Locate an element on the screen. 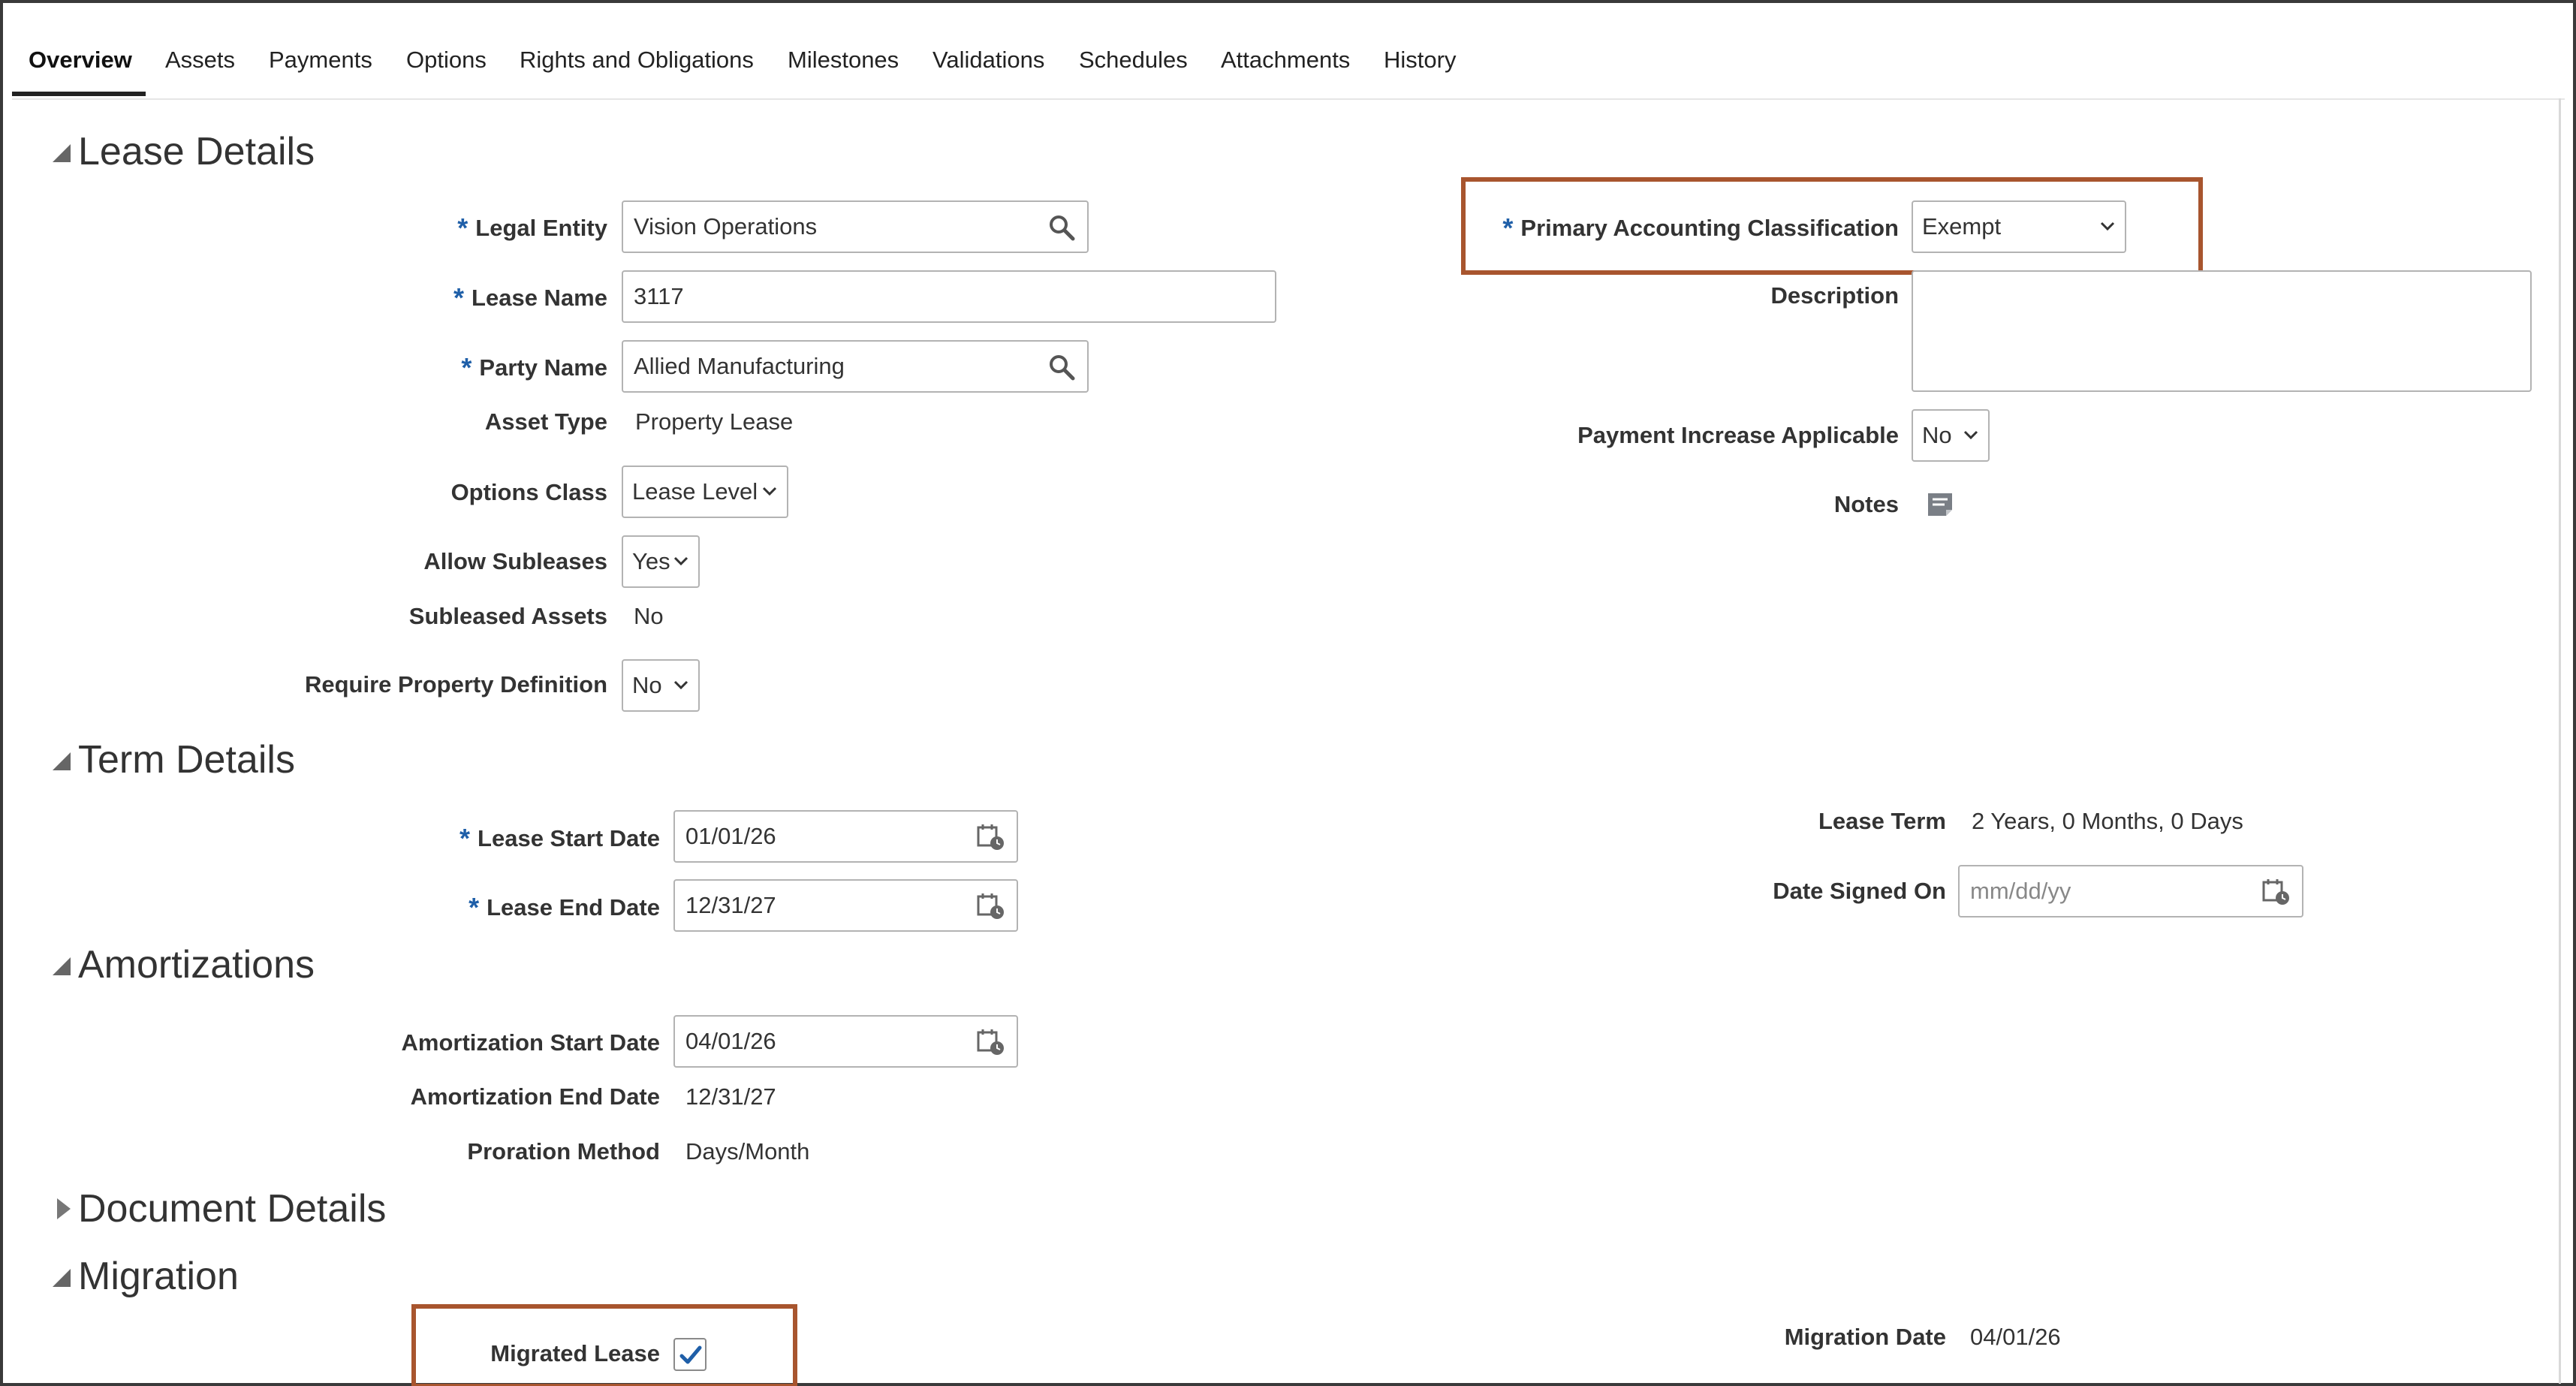 Image resolution: width=2576 pixels, height=1386 pixels. payment-increase-applicable-select: No is located at coordinates (1951, 435).